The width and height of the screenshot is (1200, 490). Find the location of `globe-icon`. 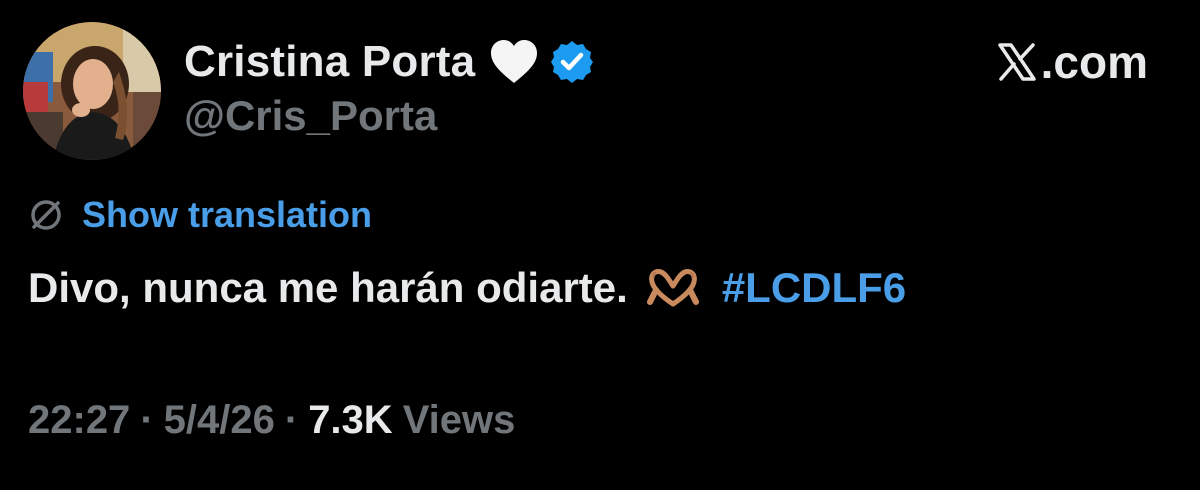

globe-icon is located at coordinates (46, 215).